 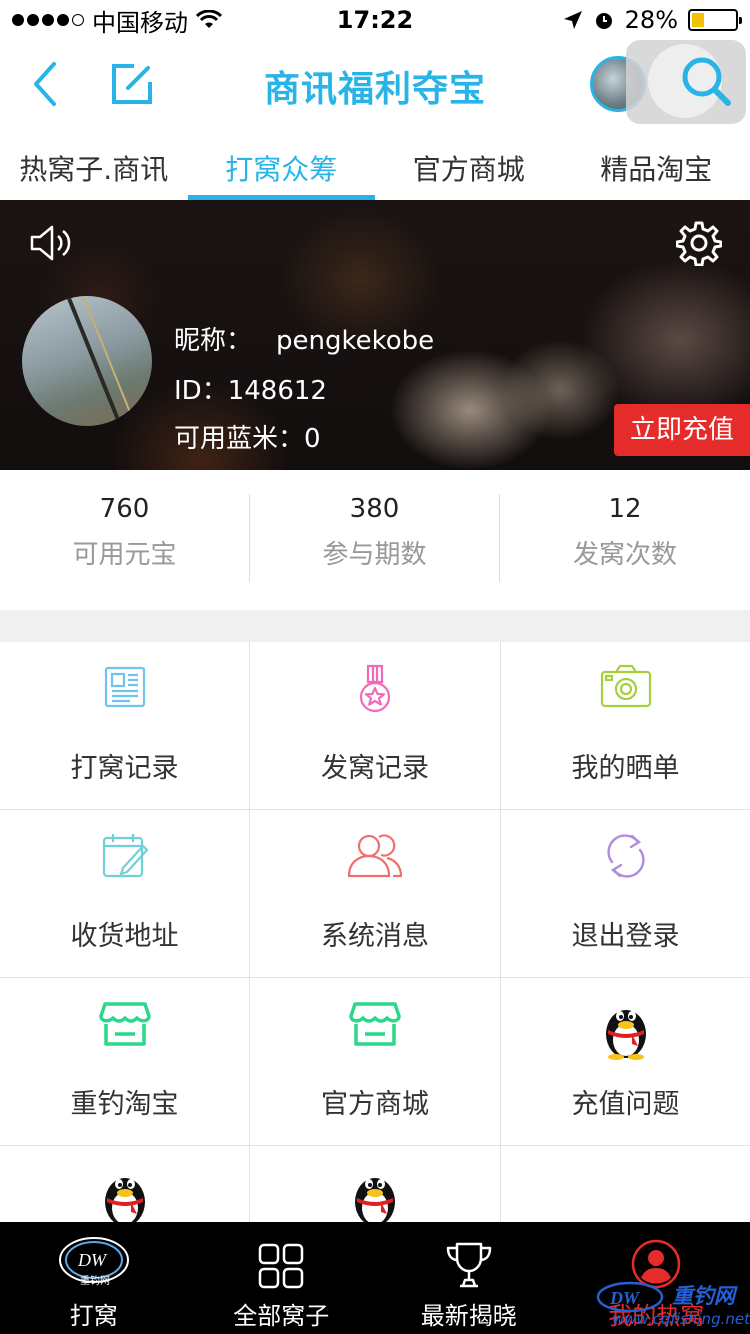 I want to click on bottom-tab-bar: DW 重钓网 打窝 全部窝子 最新揭晓 我的热窝, so click(x=375, y=1278).